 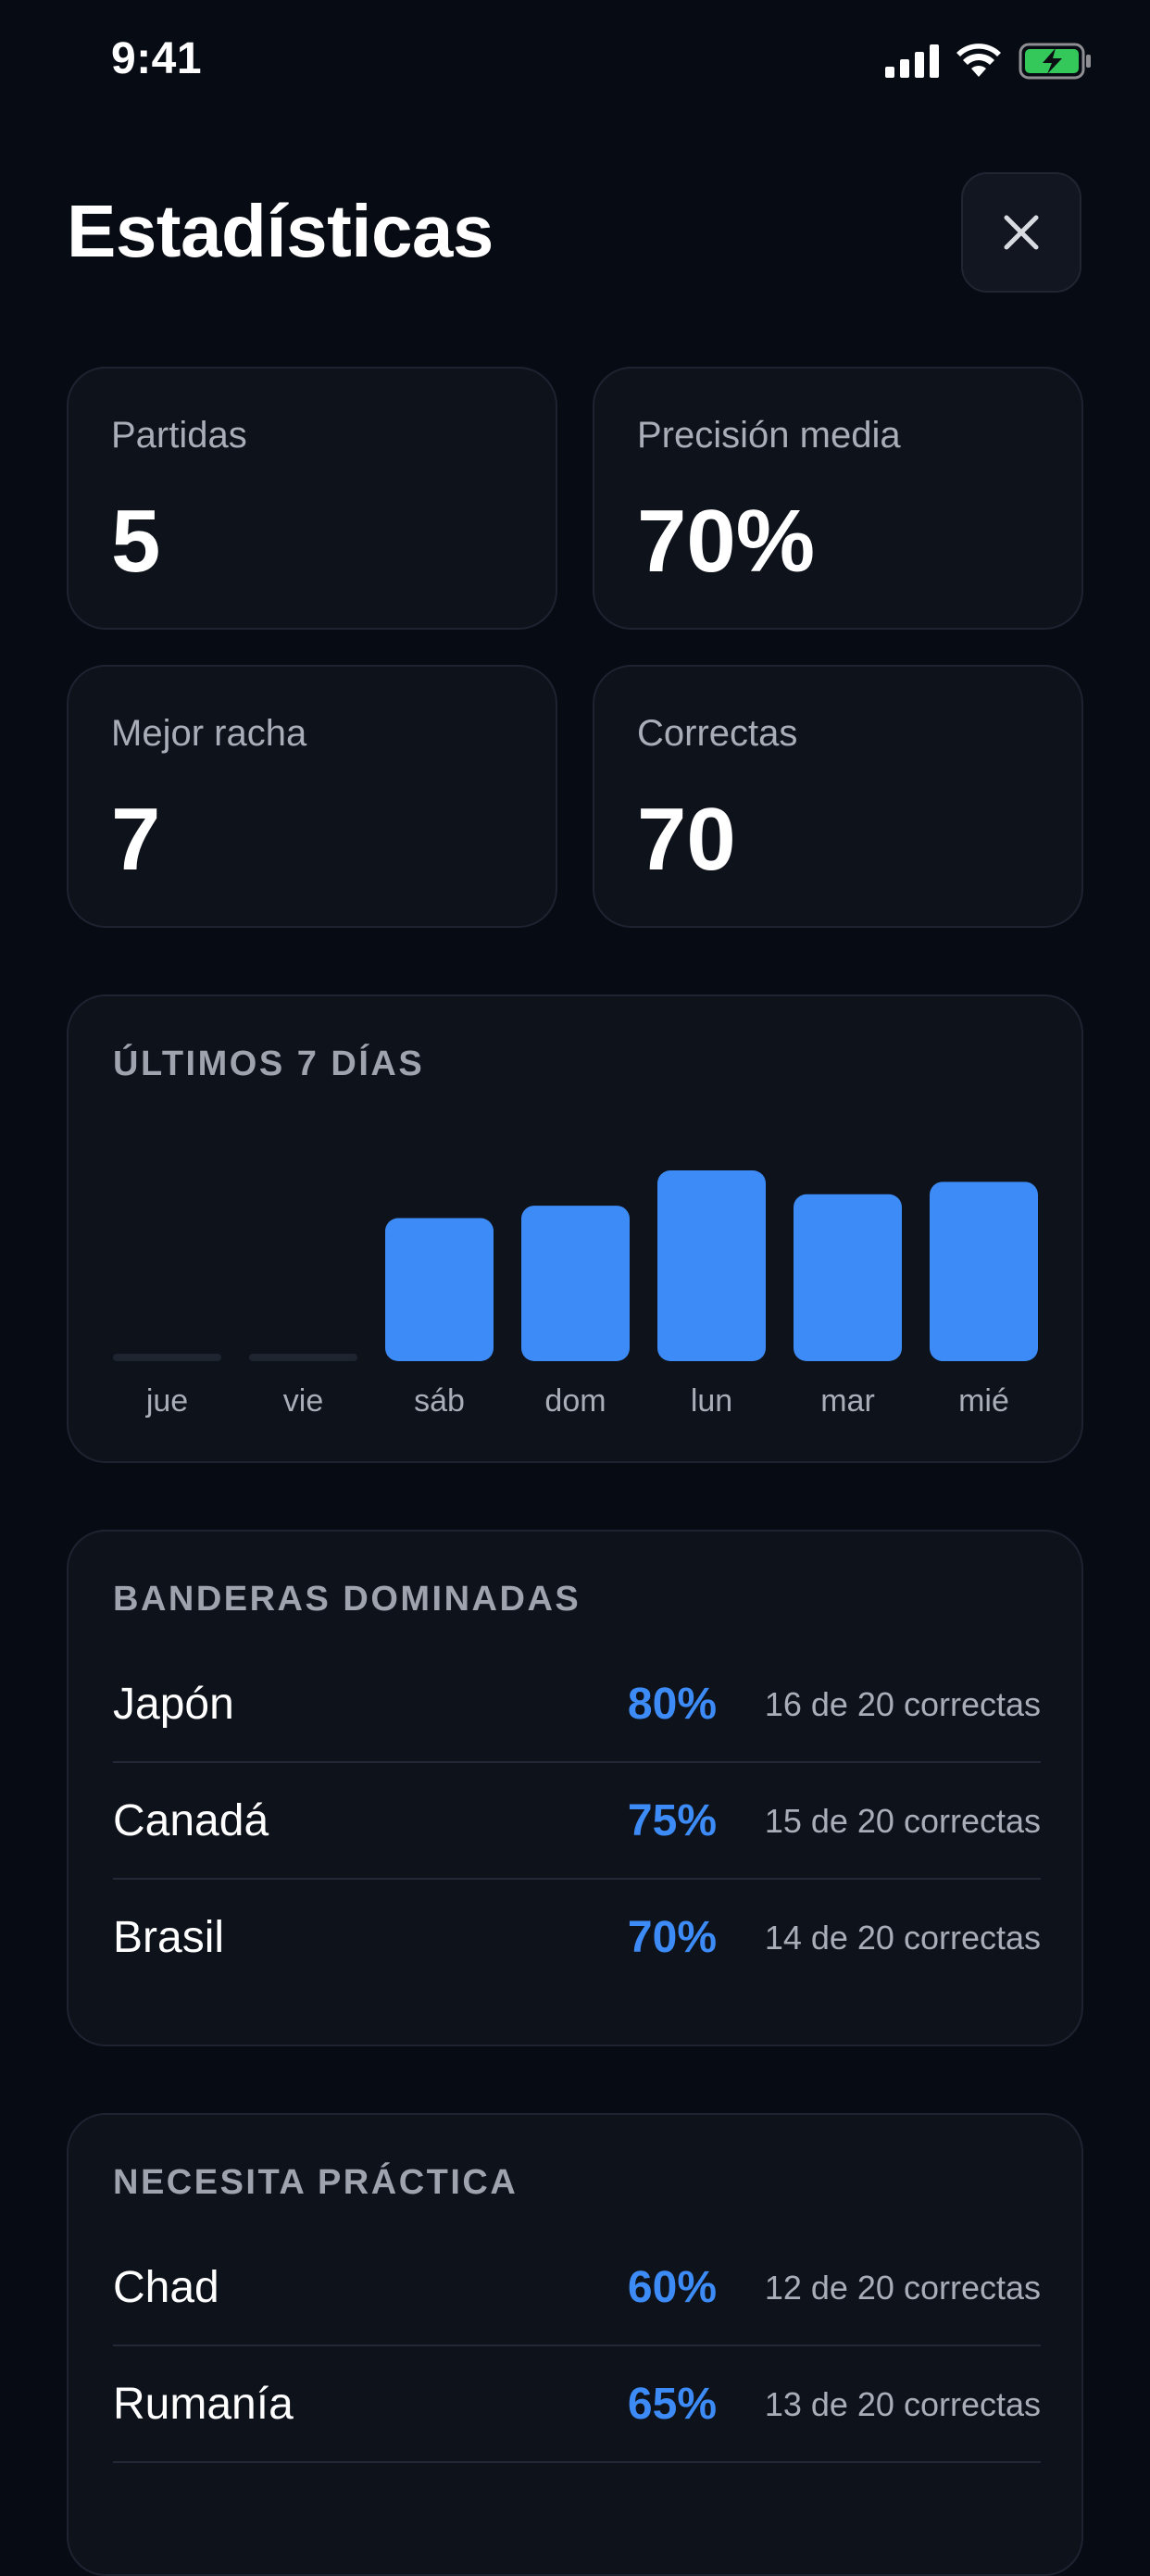 What do you see at coordinates (316, 2183) in the screenshot?
I see `section-title: NECESITA PRÁCTICA` at bounding box center [316, 2183].